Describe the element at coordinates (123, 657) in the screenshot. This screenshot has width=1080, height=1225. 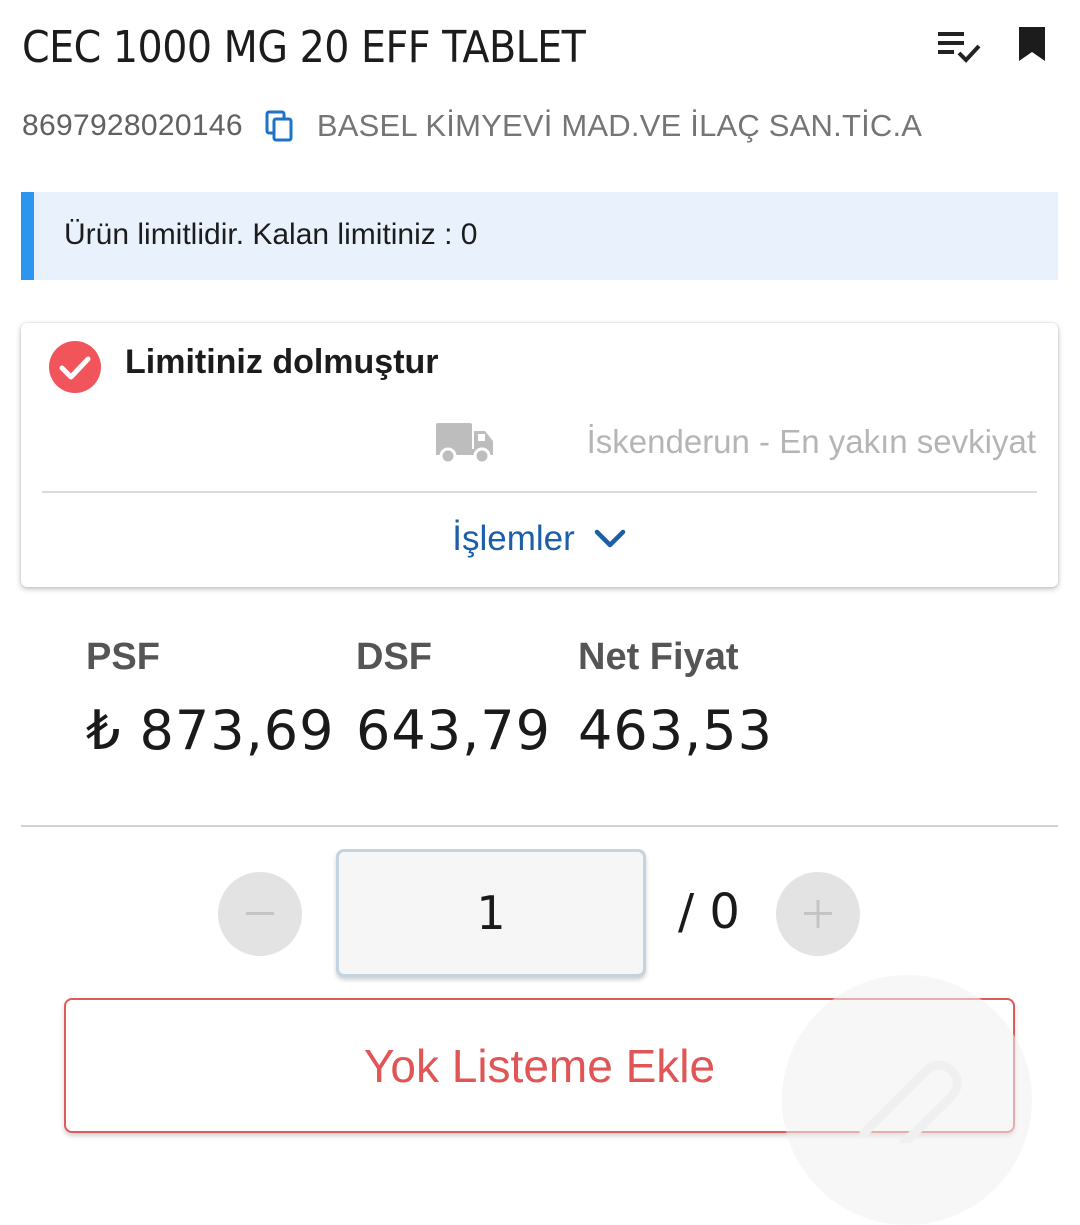
I see `price-psf-label: PSF` at that location.